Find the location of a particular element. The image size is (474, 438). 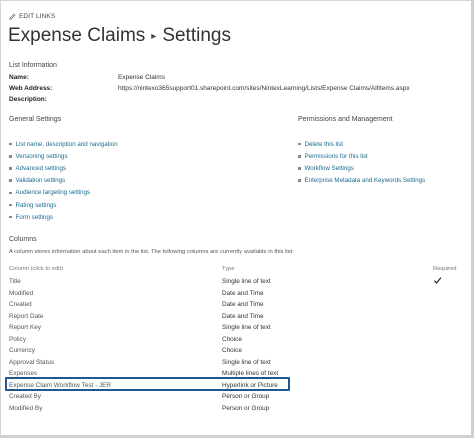

link-label: List name, description and navigation is located at coordinates (66, 144).